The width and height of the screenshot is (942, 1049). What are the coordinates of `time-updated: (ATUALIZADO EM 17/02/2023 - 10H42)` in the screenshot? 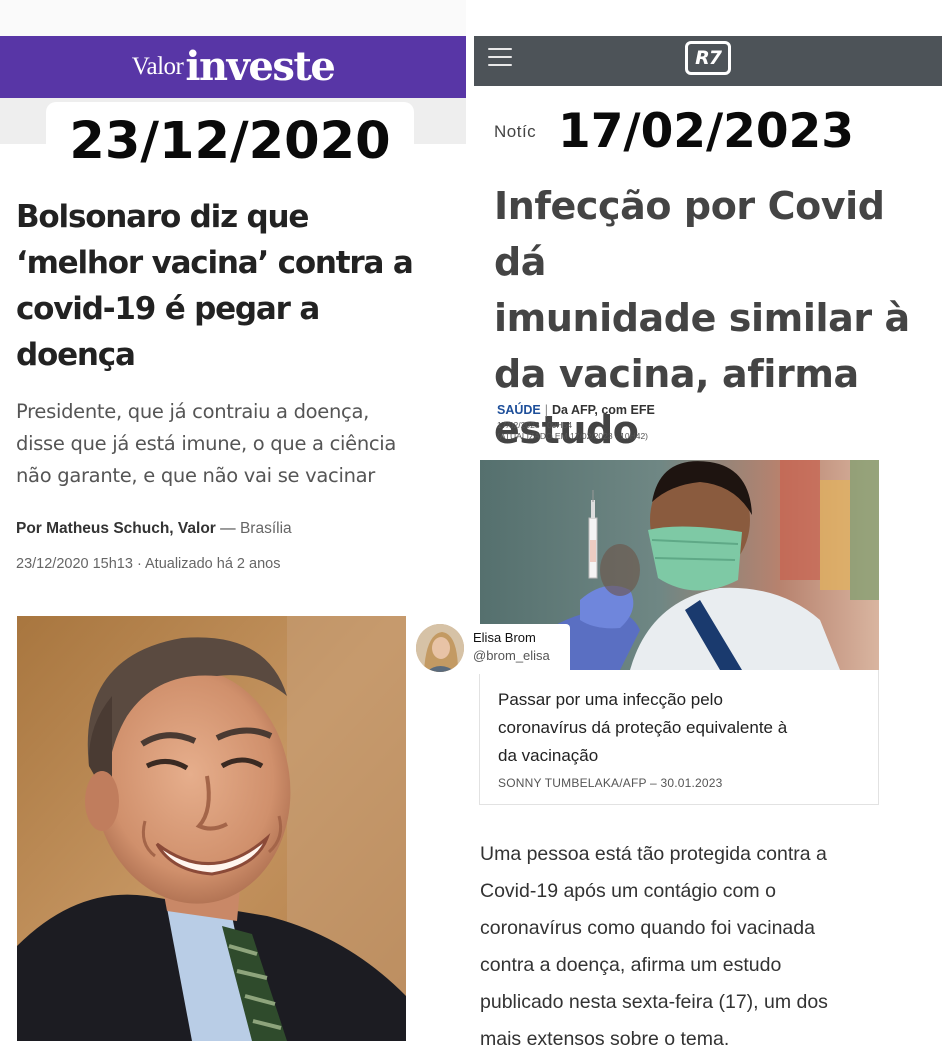 It's located at (573, 436).